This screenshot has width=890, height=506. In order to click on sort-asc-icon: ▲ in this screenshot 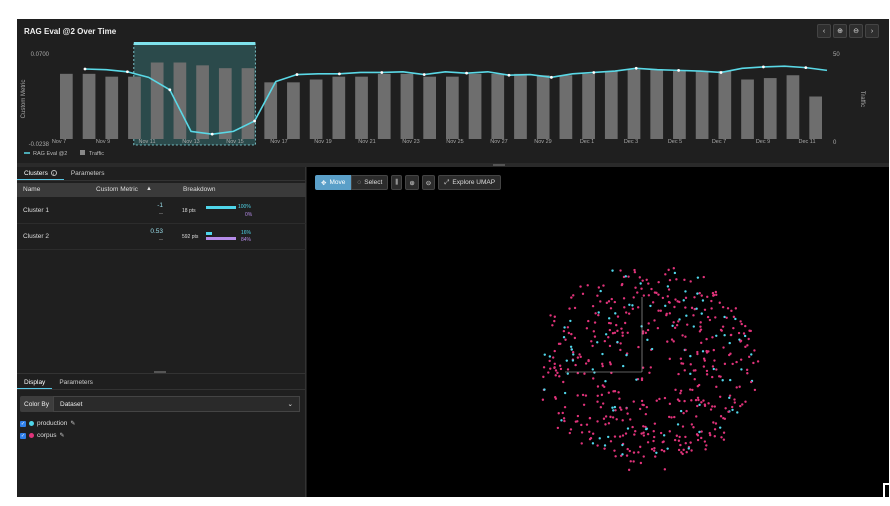, I will do `click(149, 189)`.